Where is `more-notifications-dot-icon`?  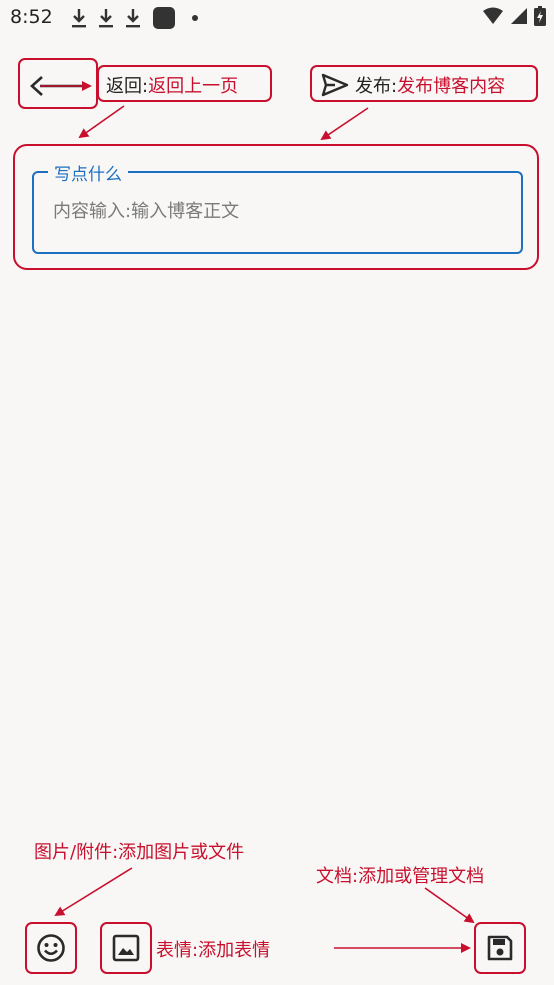
more-notifications-dot-icon is located at coordinates (195, 18).